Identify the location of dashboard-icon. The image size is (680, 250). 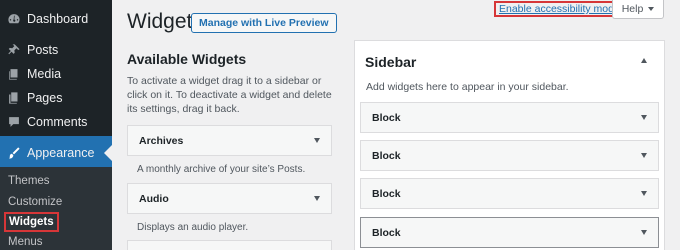
(14, 19).